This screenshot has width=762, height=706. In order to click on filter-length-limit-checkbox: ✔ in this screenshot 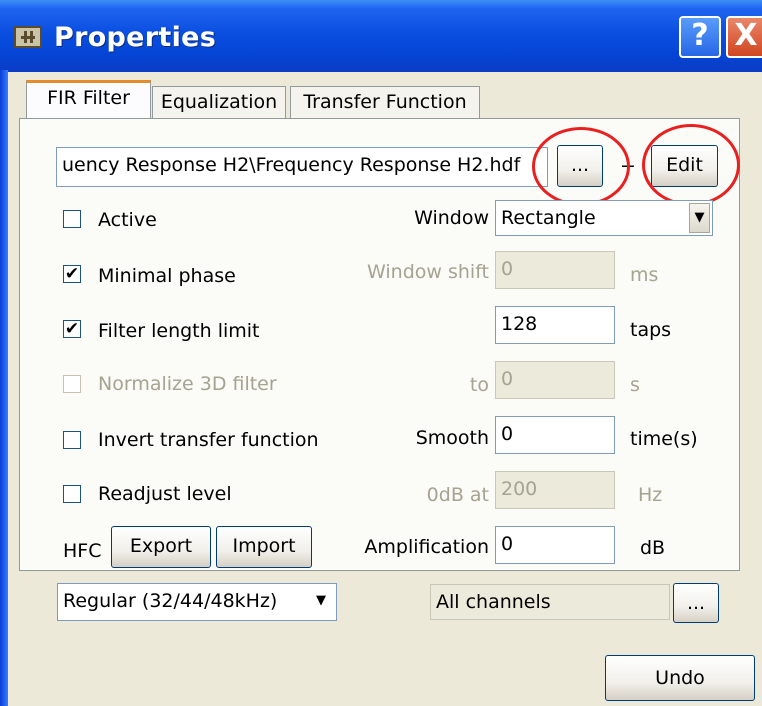, I will do `click(72, 329)`.